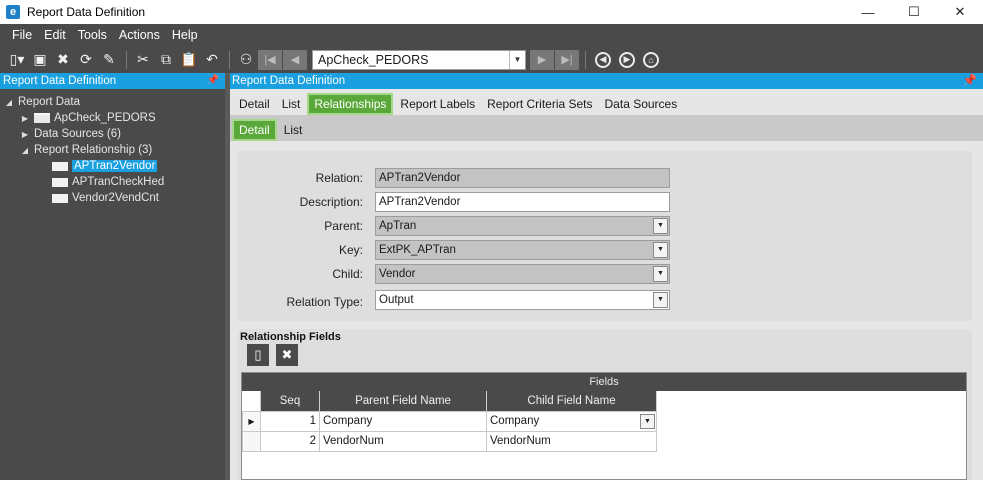 This screenshot has width=983, height=480. I want to click on tree-node-aptrancheckhed: APTranCheckHed, so click(112, 182).